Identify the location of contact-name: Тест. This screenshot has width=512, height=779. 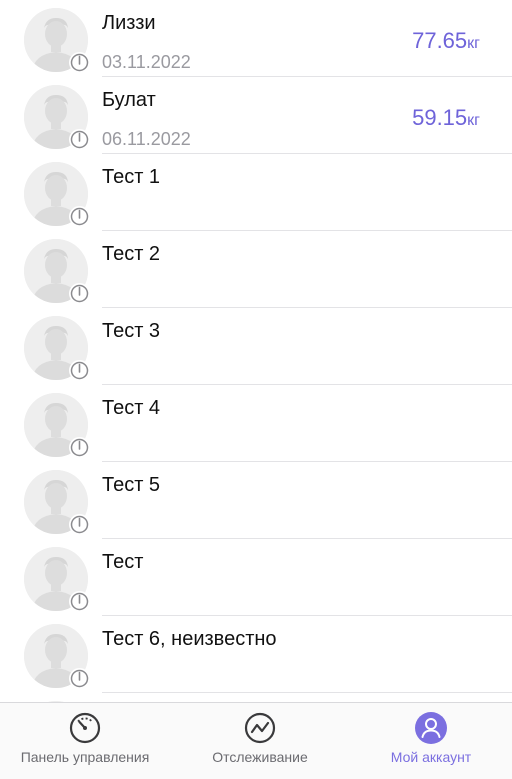
(123, 562).